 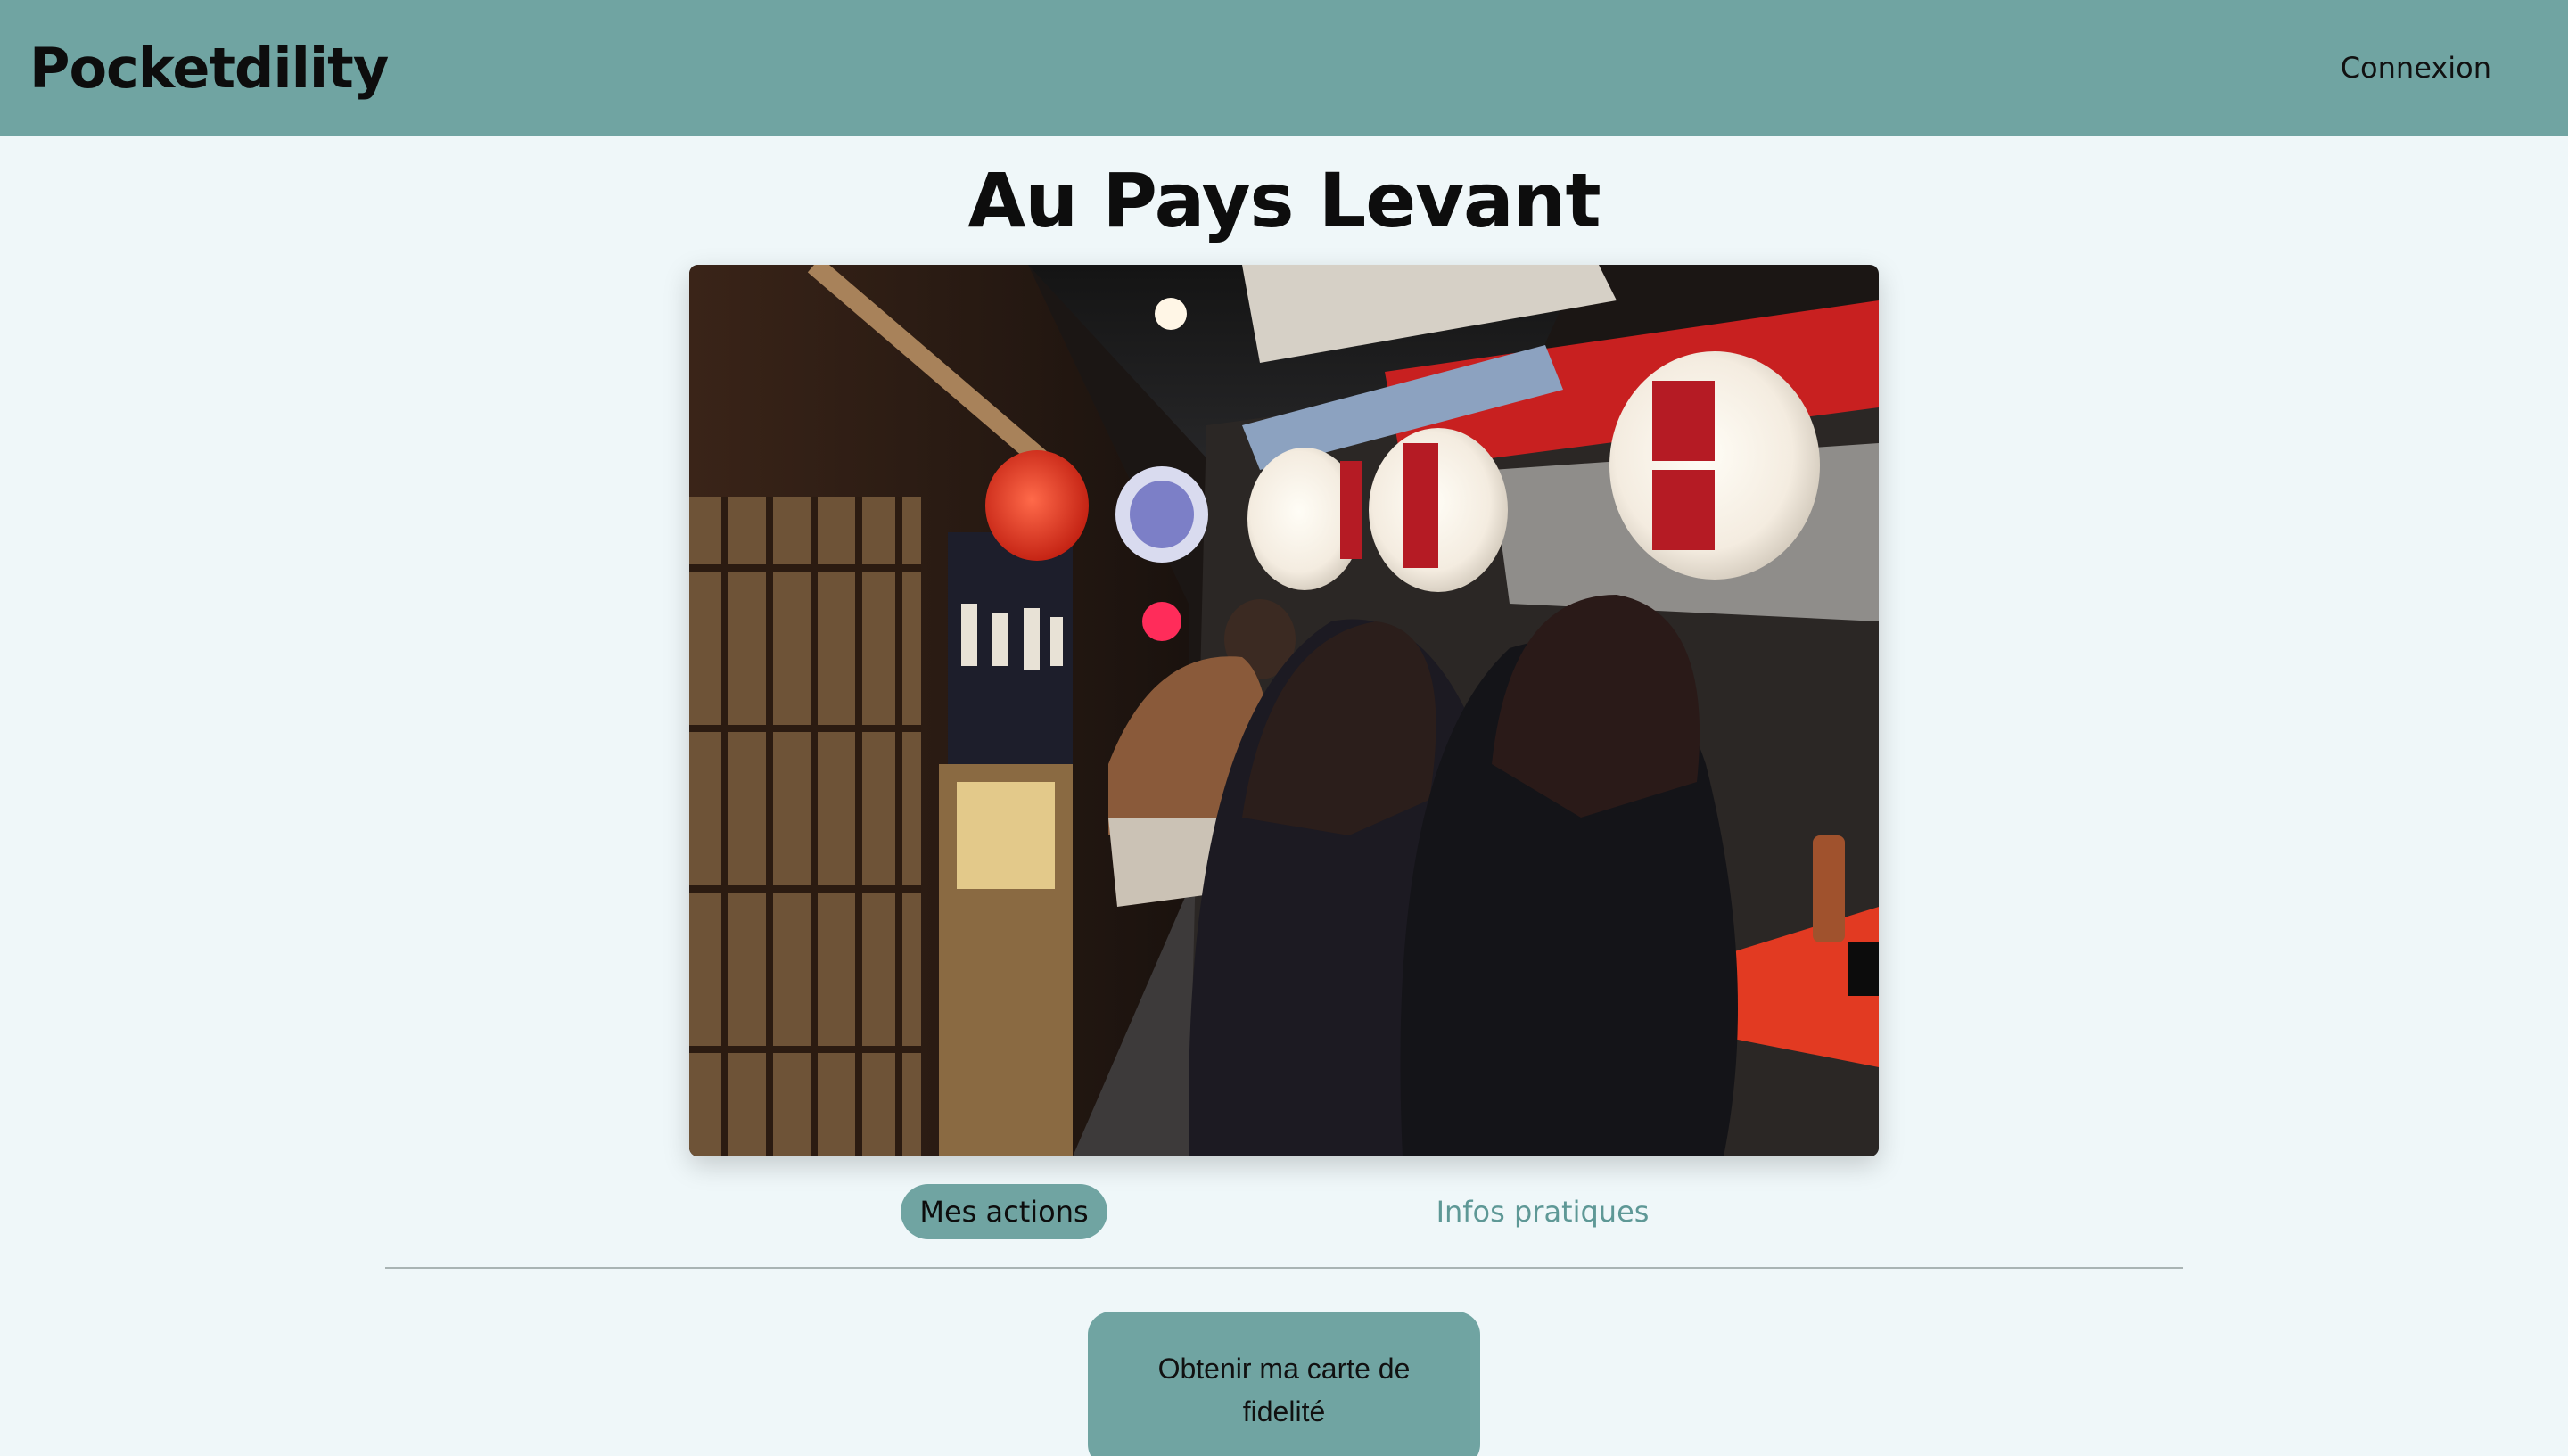 I want to click on restaurant-name: Au Pays Levant, so click(x=1284, y=201).